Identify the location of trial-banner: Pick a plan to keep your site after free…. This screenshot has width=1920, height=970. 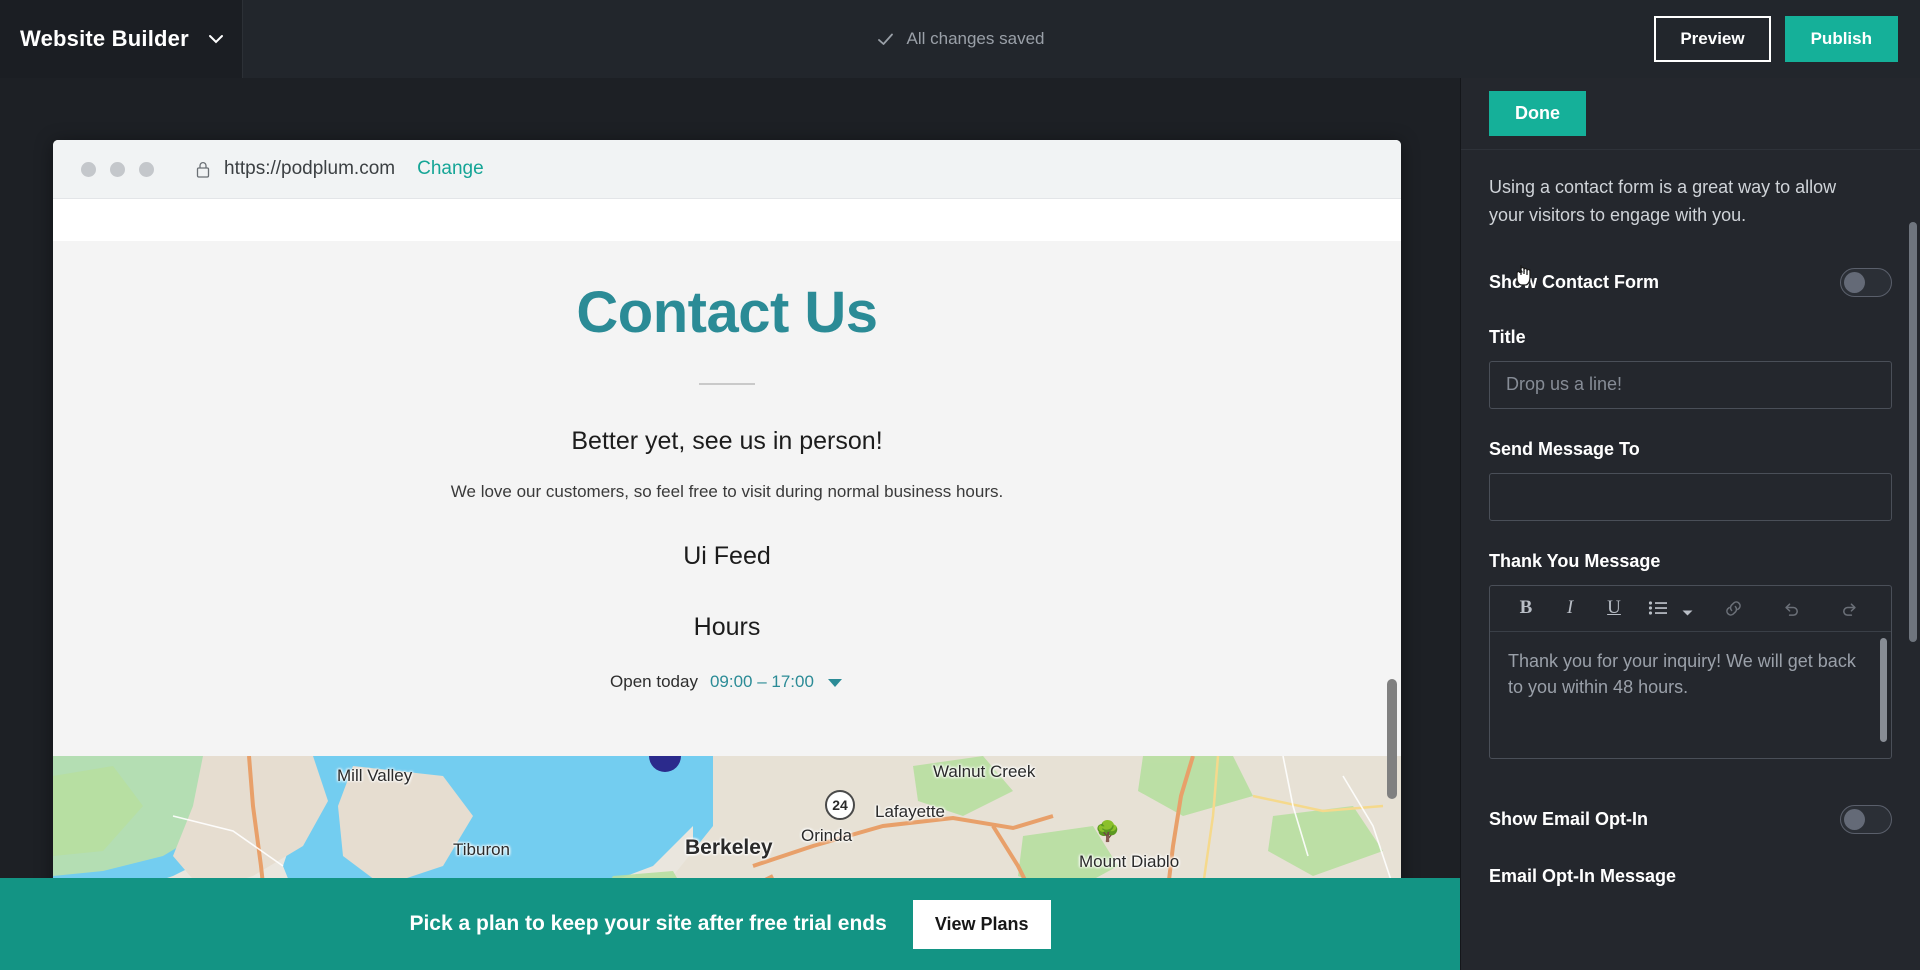
(730, 924).